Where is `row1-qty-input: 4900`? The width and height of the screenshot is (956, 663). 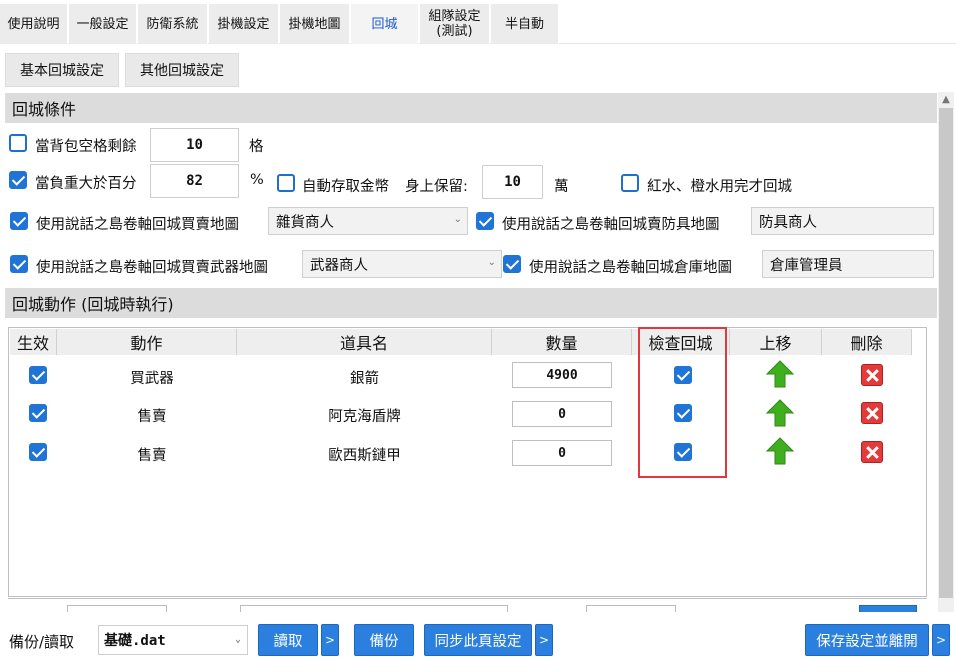 row1-qty-input: 4900 is located at coordinates (562, 375).